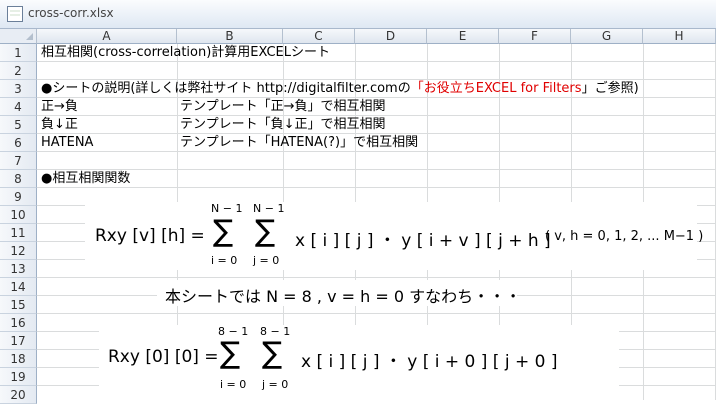  I want to click on row-header-12: 12, so click(18, 251).